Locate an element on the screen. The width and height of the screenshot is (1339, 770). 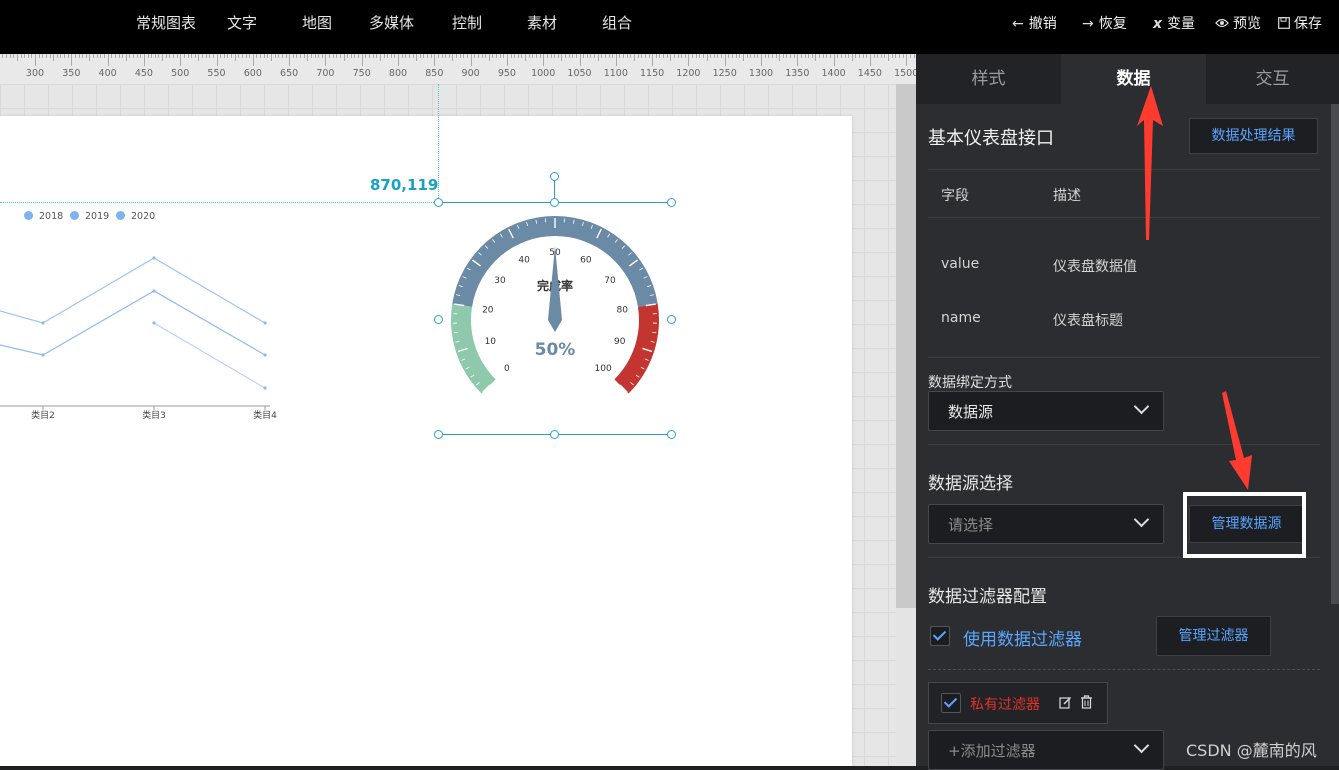
watermark: CSDN @麓南的风 is located at coordinates (1251, 749).